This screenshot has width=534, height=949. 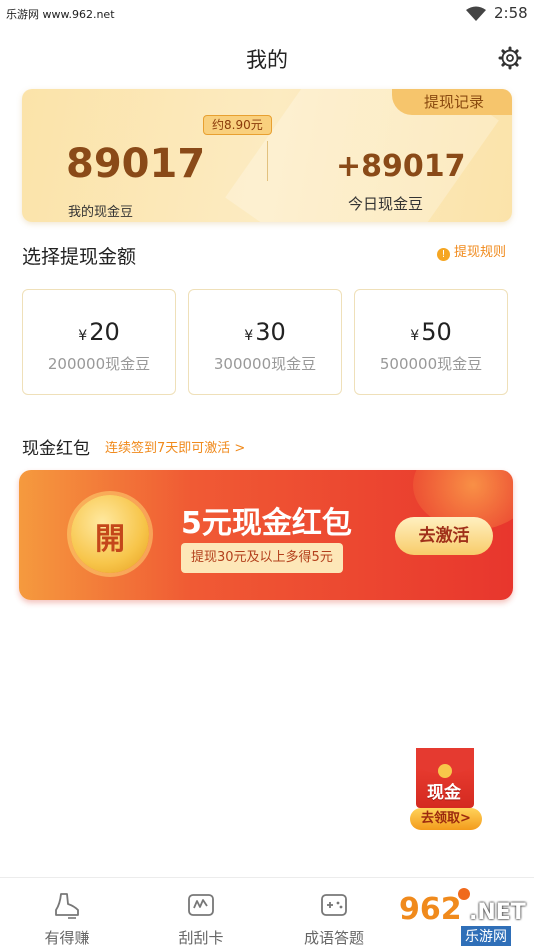 I want to click on wifi-icon, so click(x=476, y=13).